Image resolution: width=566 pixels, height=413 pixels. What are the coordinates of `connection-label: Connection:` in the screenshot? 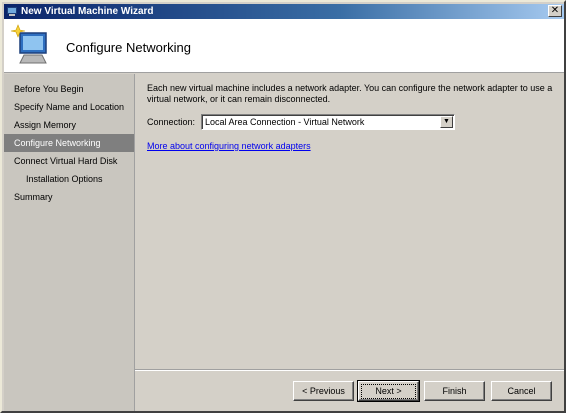 It's located at (171, 122).